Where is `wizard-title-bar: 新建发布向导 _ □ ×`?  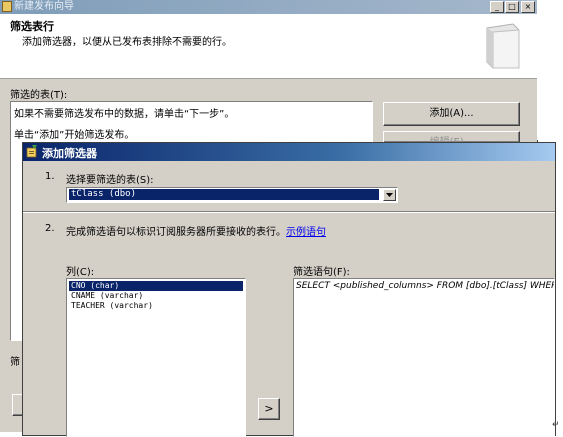
wizard-title-bar: 新建发布向导 _ □ × is located at coordinates (268, 7).